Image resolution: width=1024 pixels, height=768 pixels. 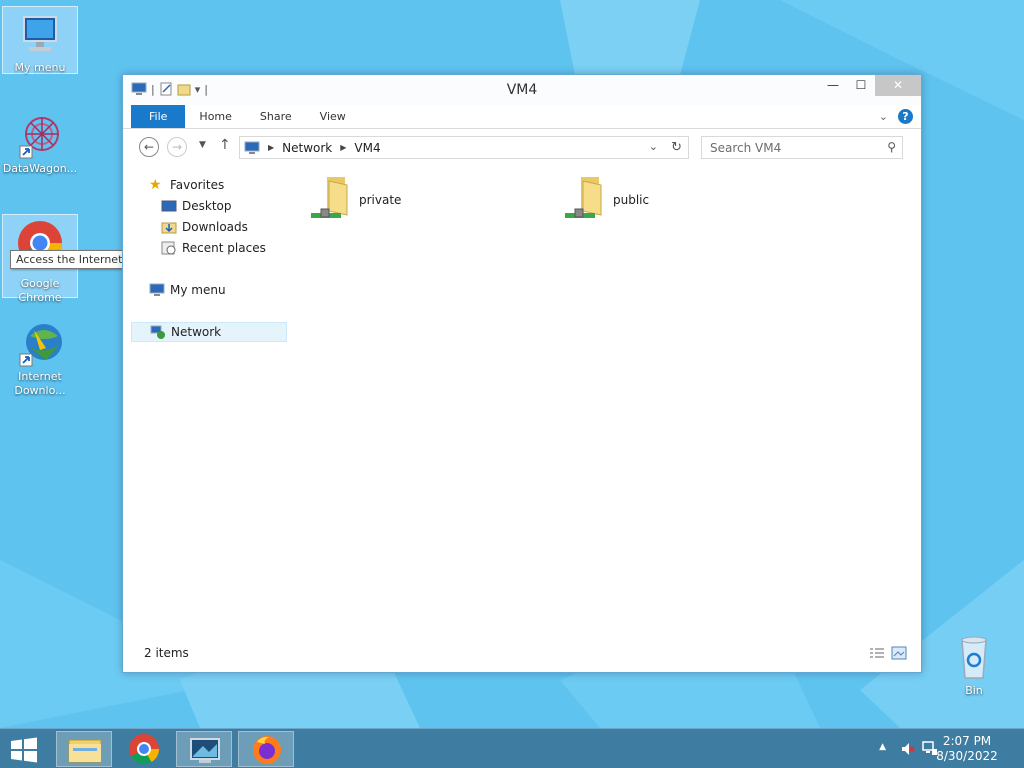 I want to click on nav-favorites: ★ Favorites, so click(x=186, y=185).